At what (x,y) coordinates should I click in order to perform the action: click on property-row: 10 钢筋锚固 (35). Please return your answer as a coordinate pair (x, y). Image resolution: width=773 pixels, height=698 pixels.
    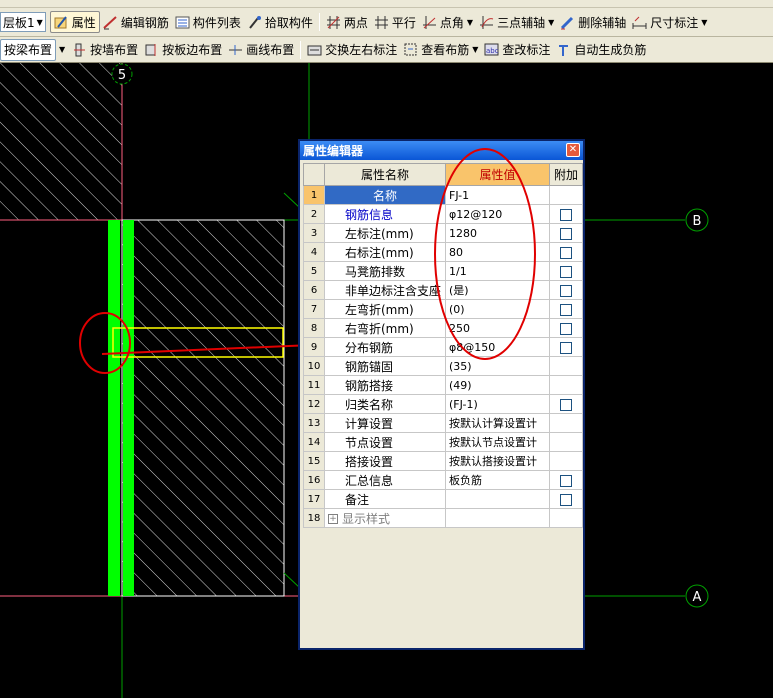
    Looking at the image, I should click on (443, 366).